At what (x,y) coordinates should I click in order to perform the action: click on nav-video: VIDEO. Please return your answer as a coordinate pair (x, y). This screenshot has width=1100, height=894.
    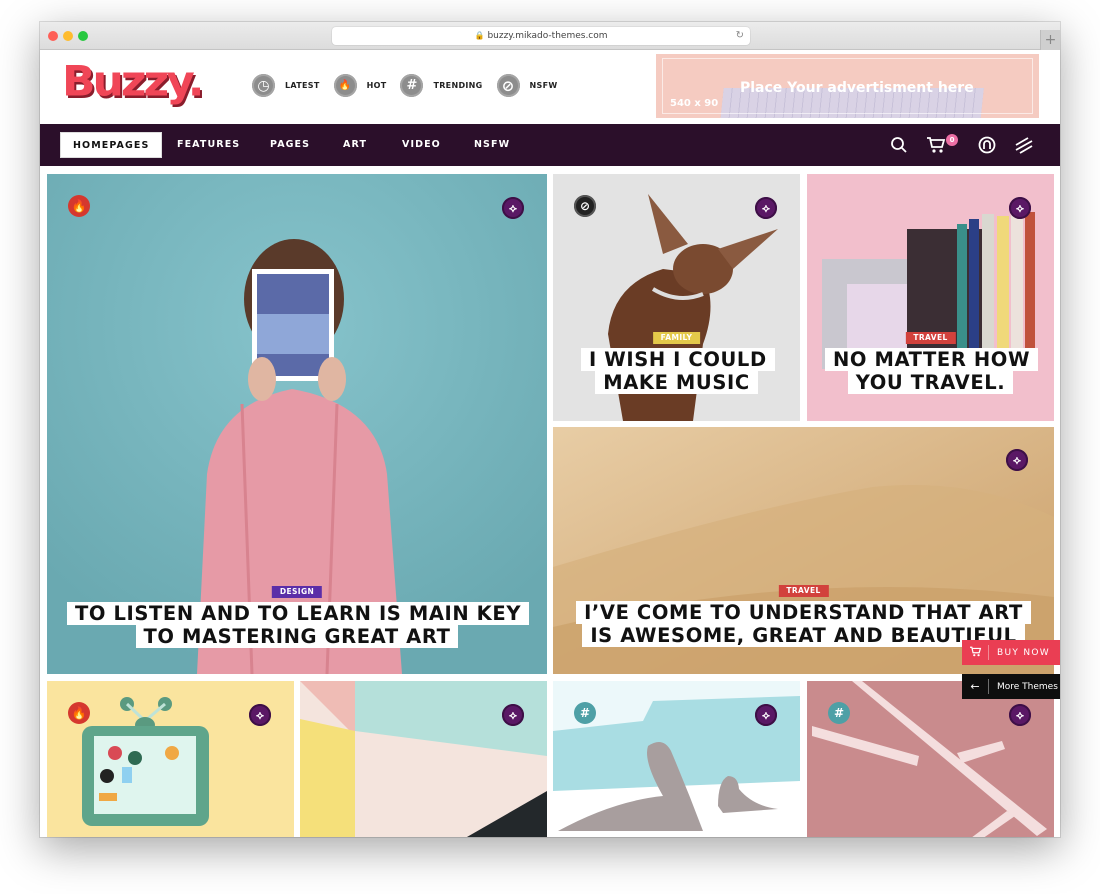
    Looking at the image, I should click on (421, 145).